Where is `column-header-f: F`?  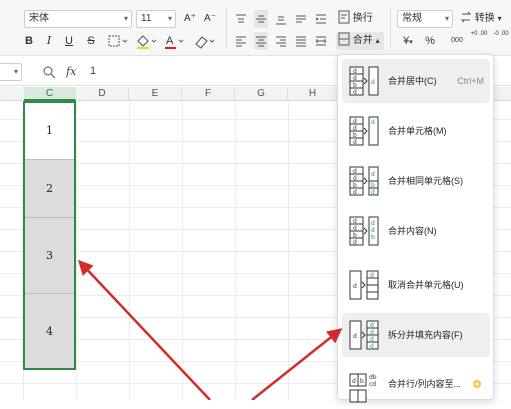 column-header-f: F is located at coordinates (208, 94).